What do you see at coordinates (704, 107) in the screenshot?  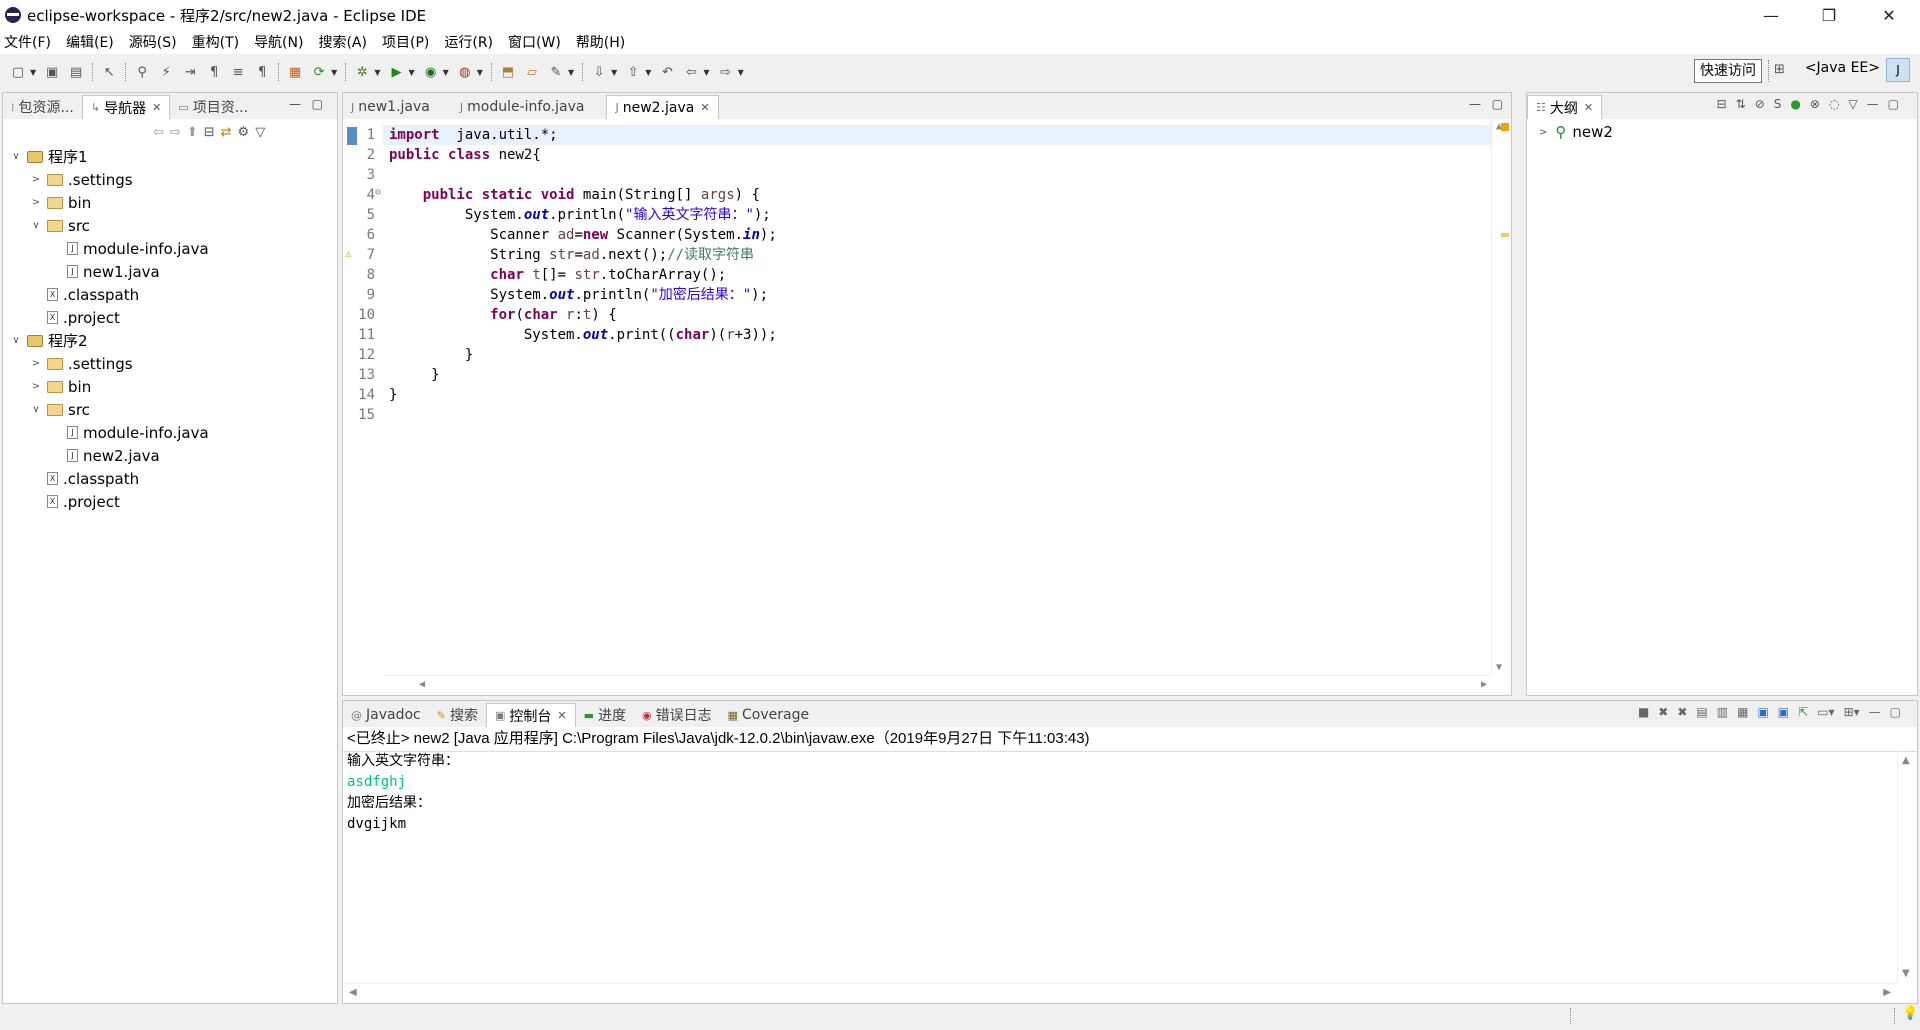 I see `close-icon: ✕` at bounding box center [704, 107].